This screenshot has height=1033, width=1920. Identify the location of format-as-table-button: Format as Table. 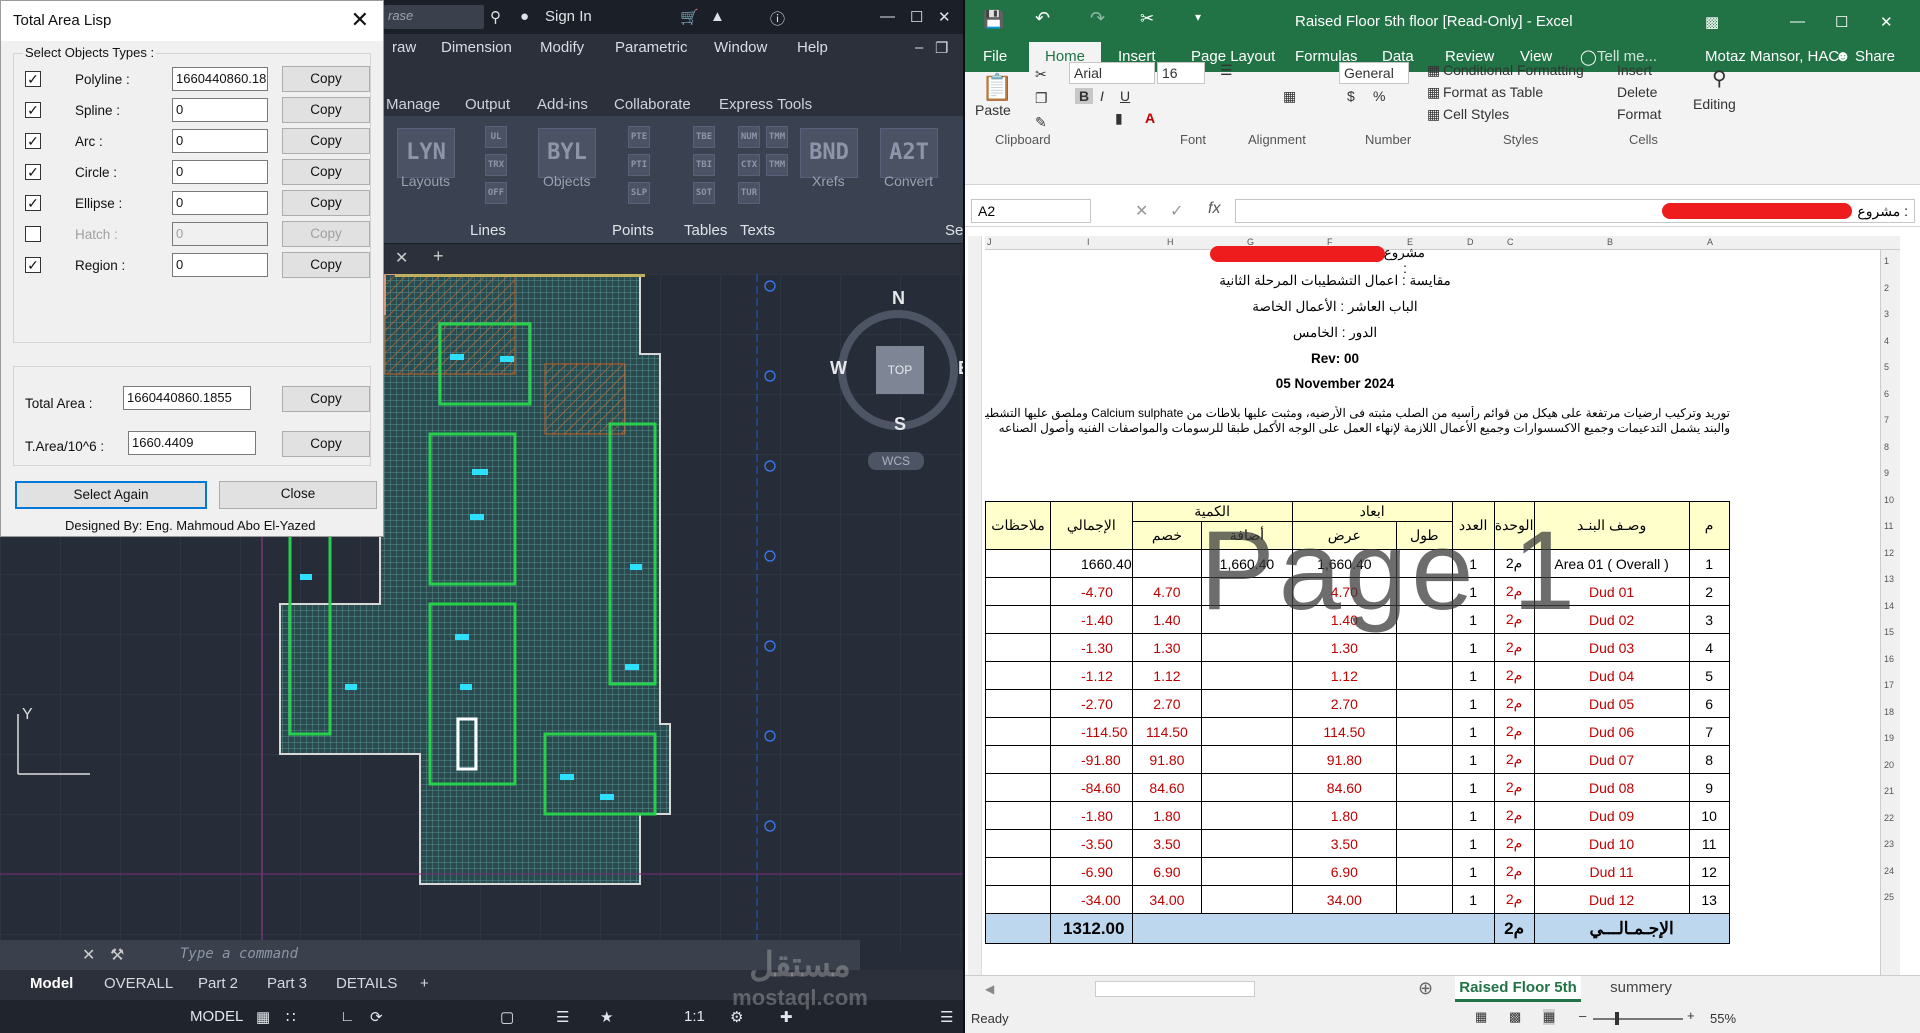
(1493, 92).